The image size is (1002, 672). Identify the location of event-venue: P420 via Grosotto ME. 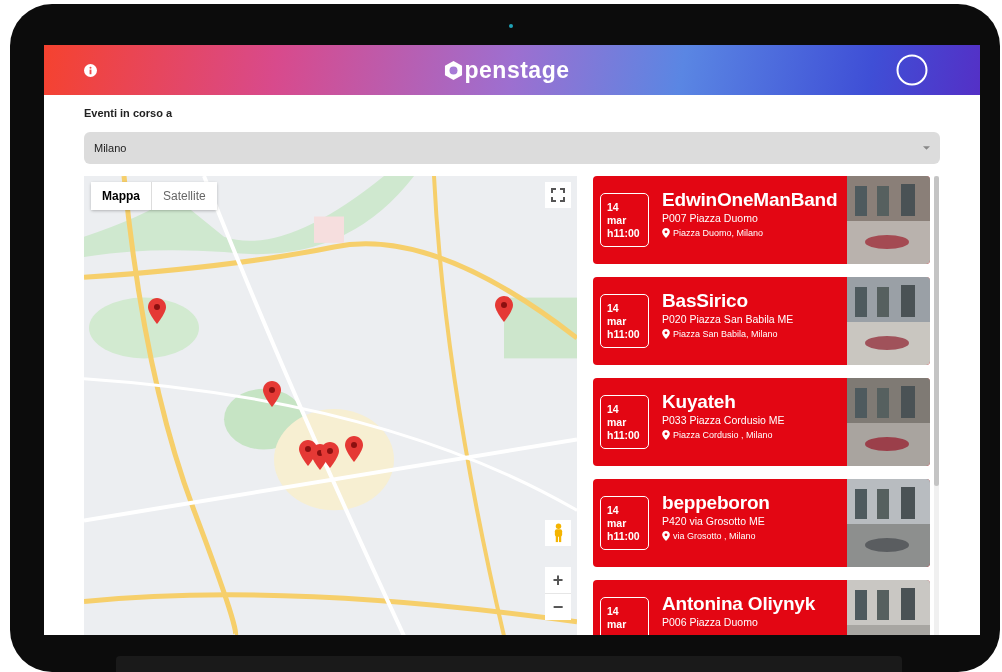
(714, 521).